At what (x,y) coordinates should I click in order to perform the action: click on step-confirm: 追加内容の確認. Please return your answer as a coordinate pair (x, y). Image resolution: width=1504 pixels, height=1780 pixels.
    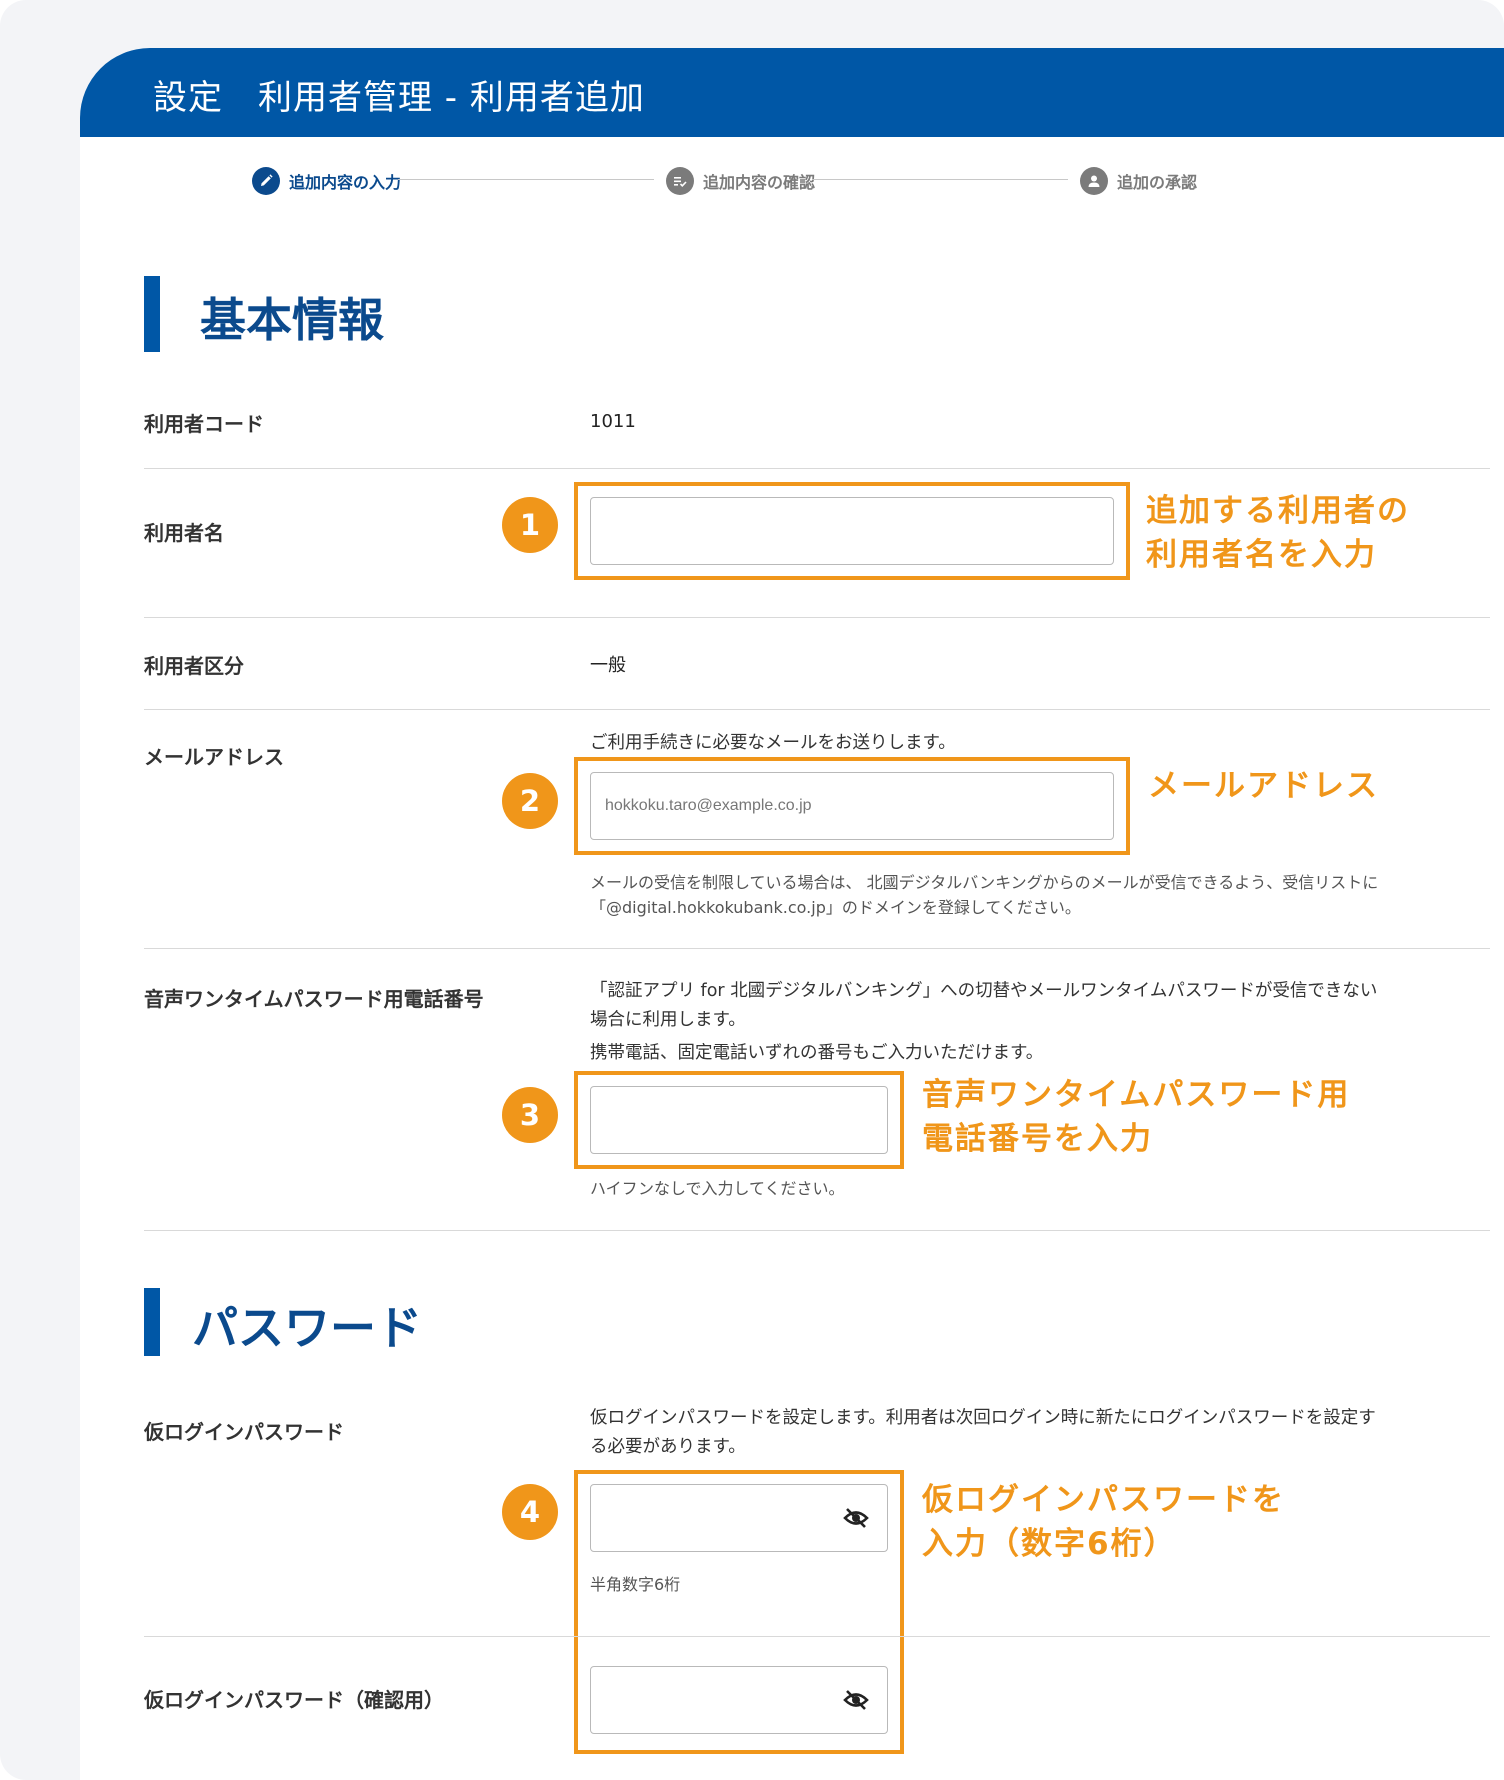
    Looking at the image, I should click on (740, 181).